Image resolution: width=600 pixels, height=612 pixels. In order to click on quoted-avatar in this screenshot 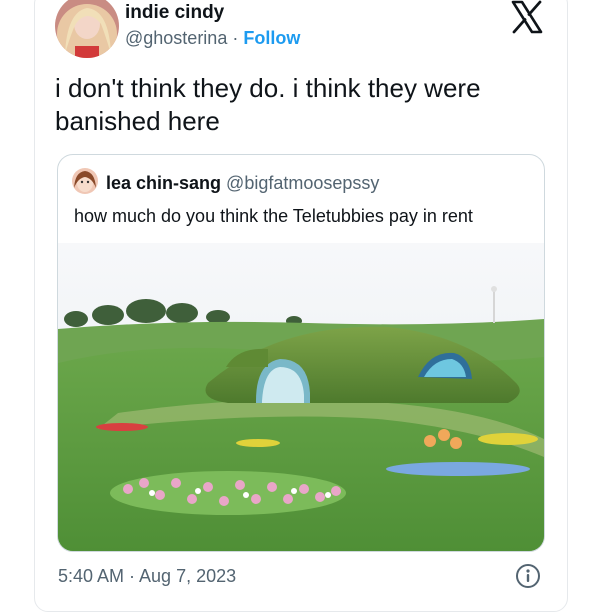, I will do `click(85, 181)`.